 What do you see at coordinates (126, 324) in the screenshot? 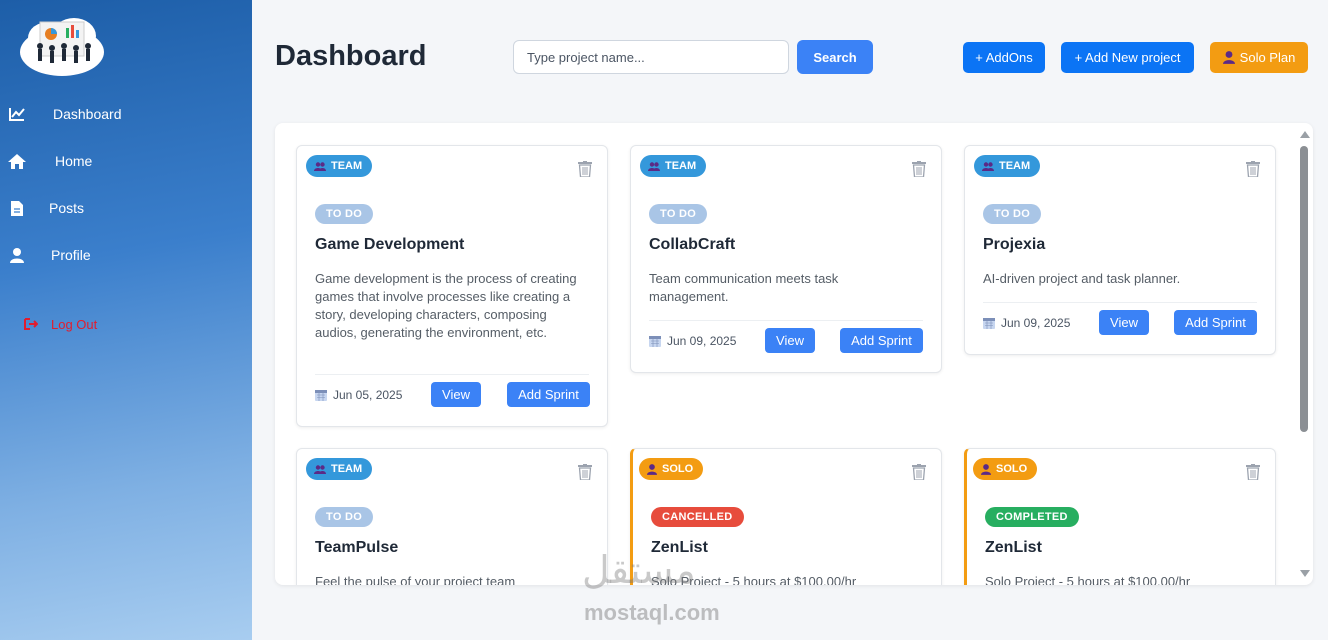
I see `logout-button: Log Out` at bounding box center [126, 324].